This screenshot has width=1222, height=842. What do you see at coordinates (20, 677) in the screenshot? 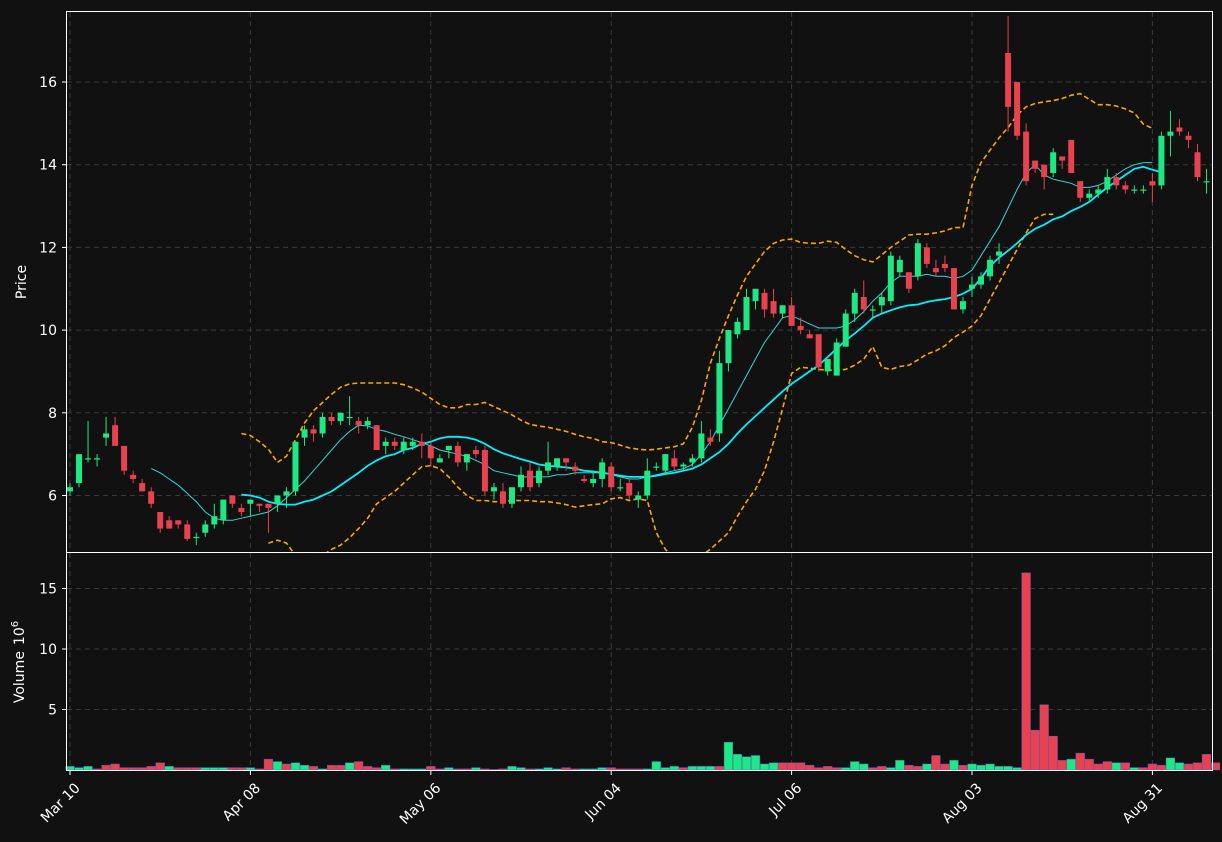
I see `volume-label-text: Volume` at bounding box center [20, 677].